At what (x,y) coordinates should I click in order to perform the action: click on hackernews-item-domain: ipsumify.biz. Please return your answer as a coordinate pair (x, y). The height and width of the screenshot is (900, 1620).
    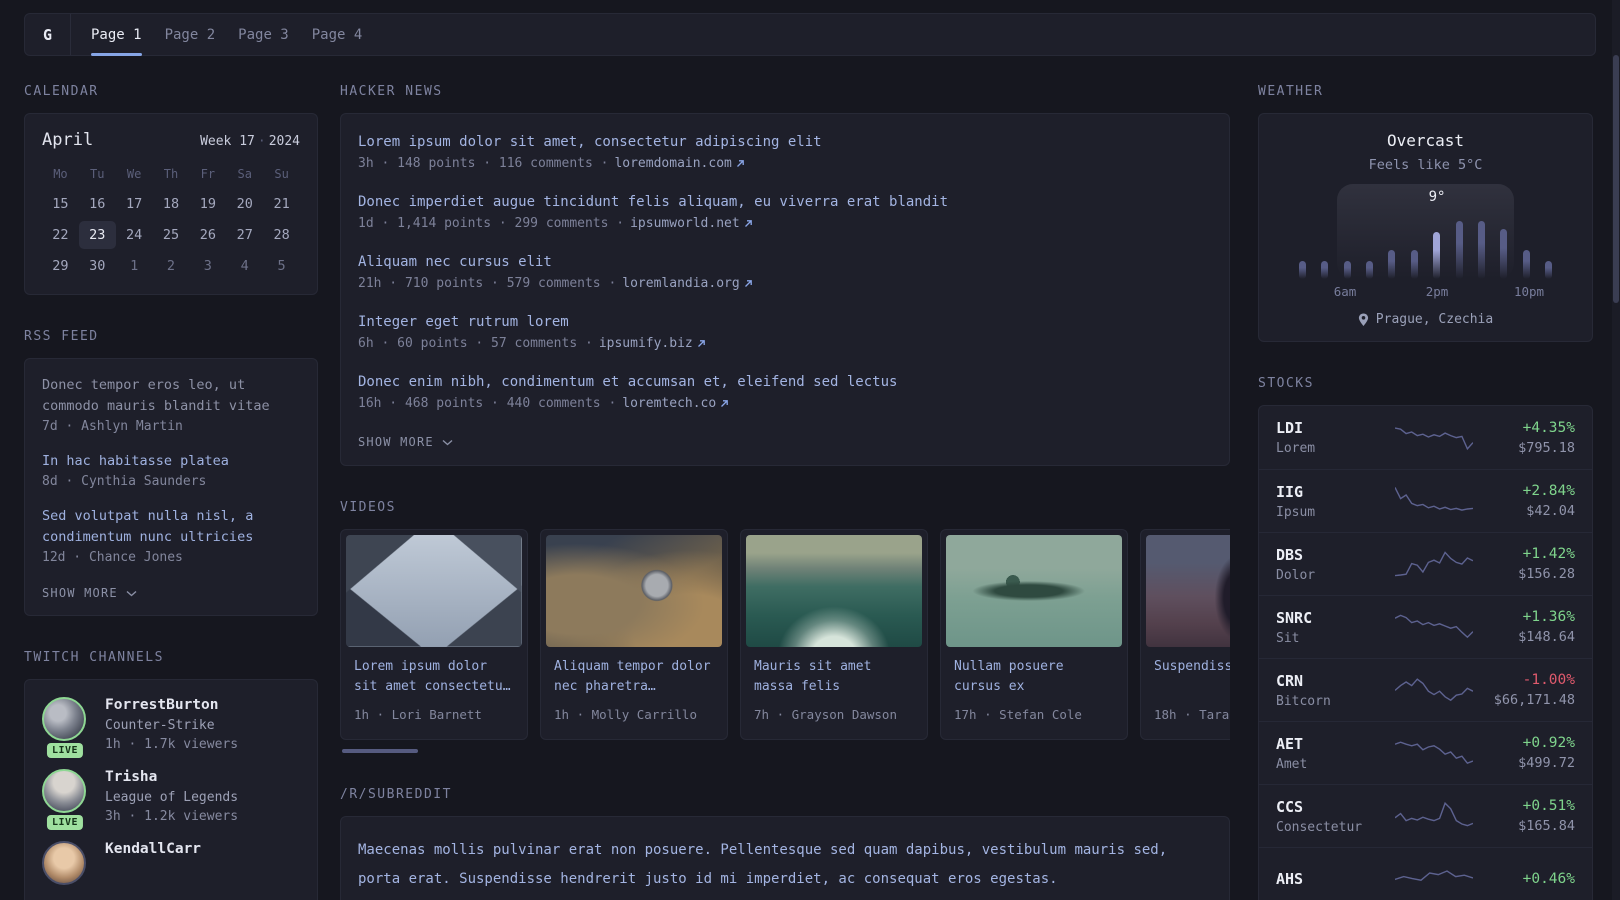
    Looking at the image, I should click on (645, 343).